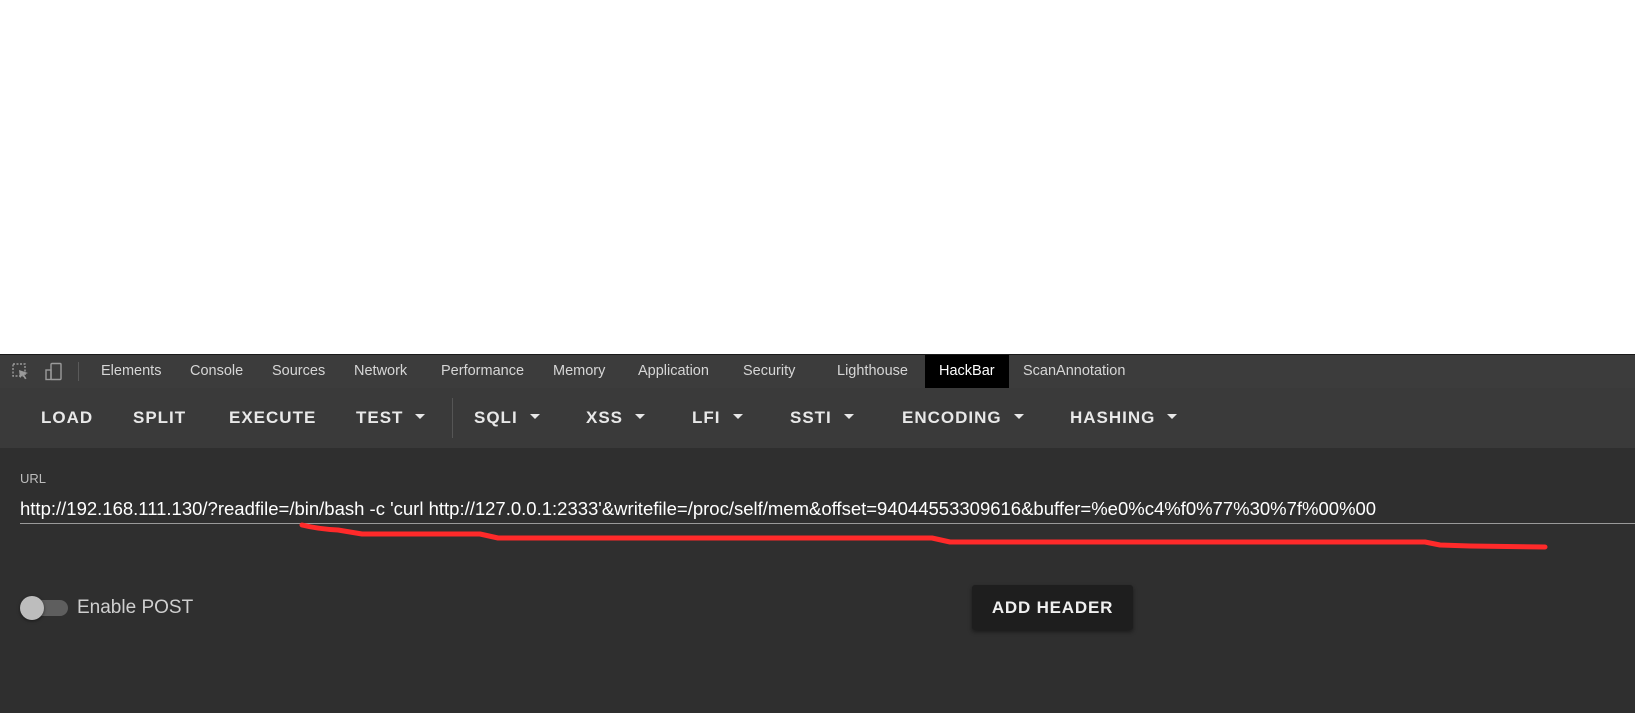  What do you see at coordinates (131, 371) in the screenshot?
I see `tab-elements: Elements` at bounding box center [131, 371].